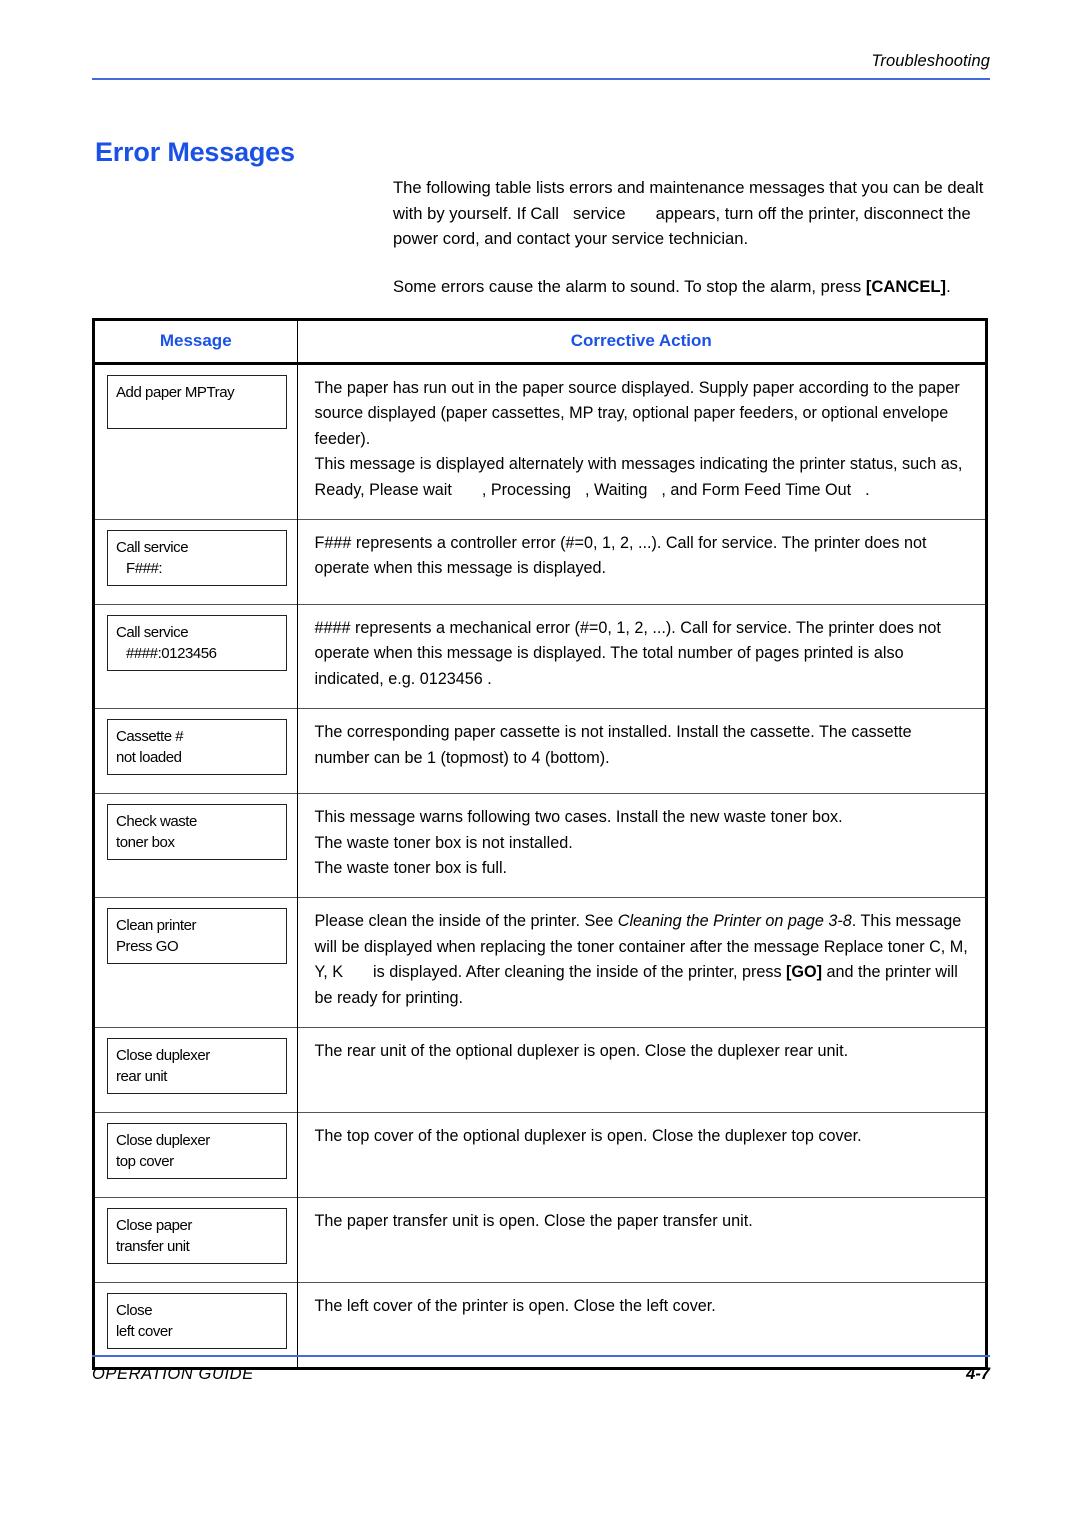 Image resolution: width=1080 pixels, height=1528 pixels. I want to click on lcd-message-box: Check waste toner box, so click(197, 832).